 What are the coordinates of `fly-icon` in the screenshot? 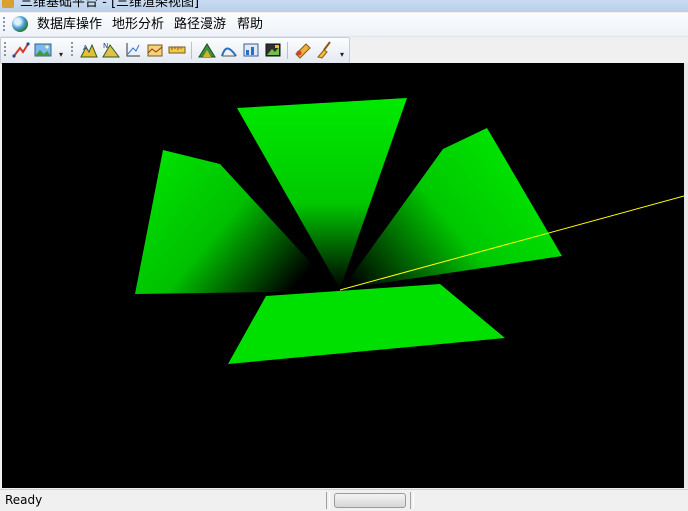 It's located at (303, 50).